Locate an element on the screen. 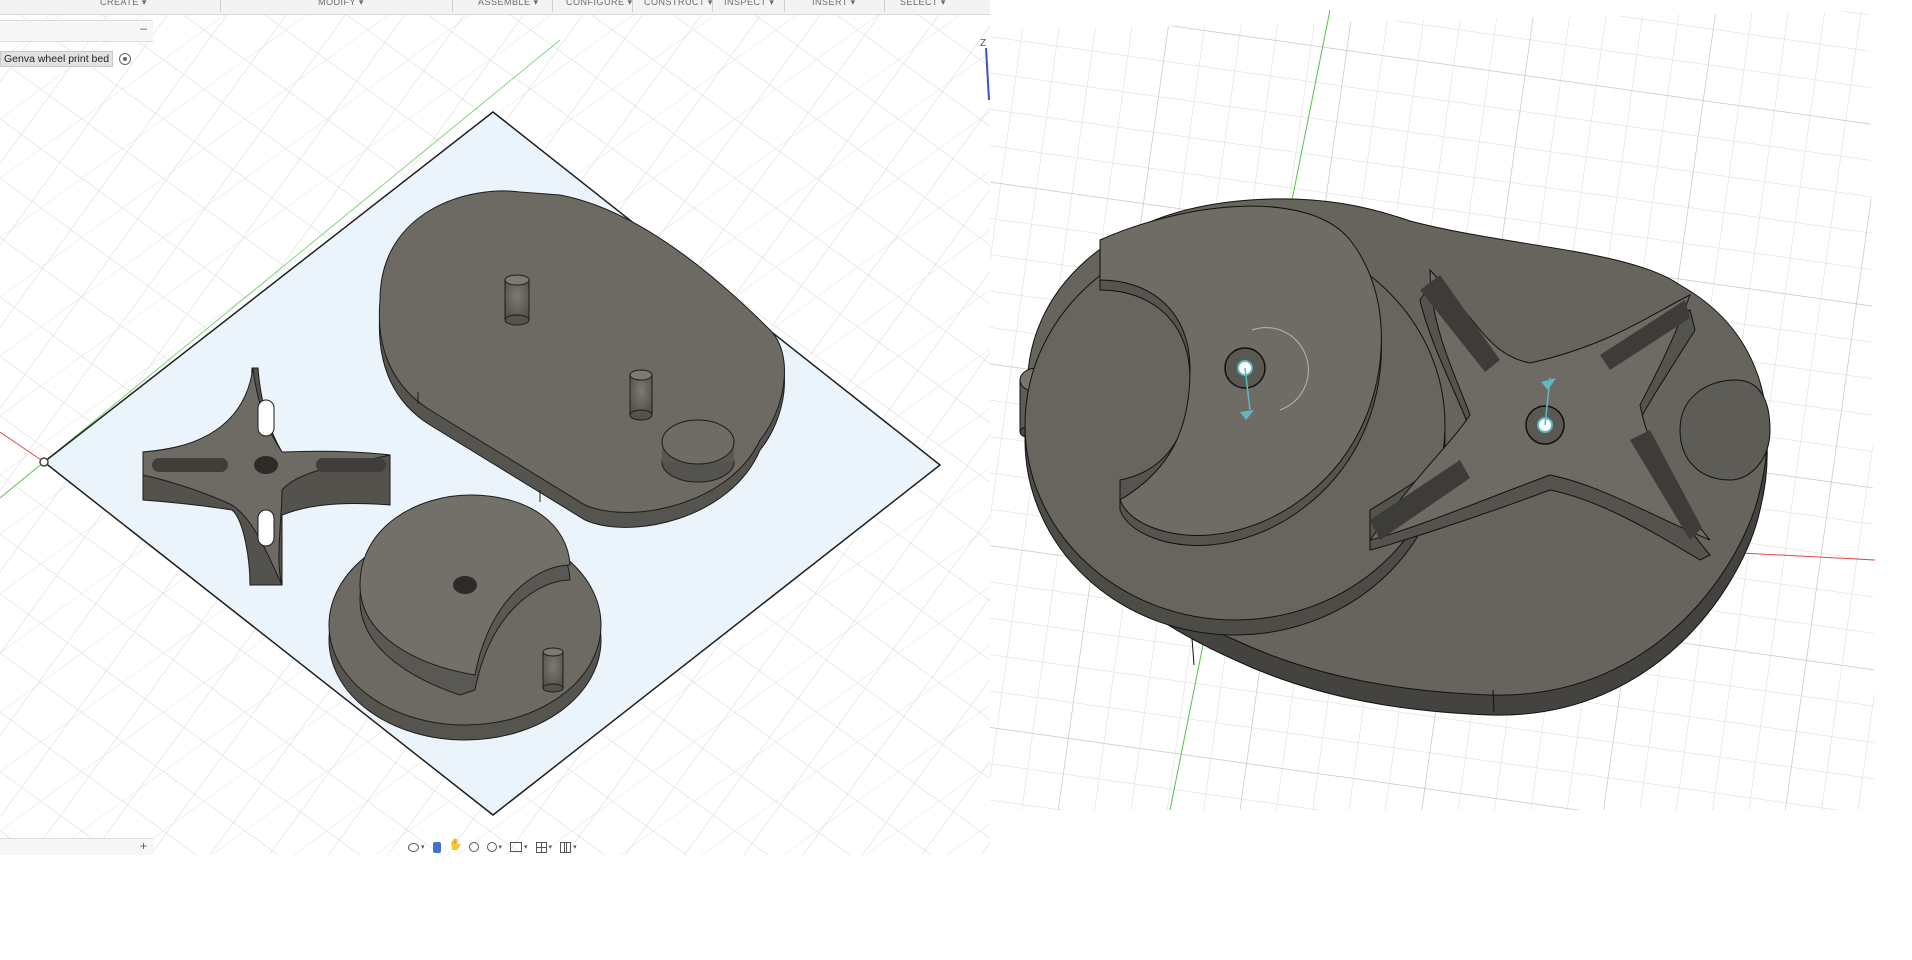  origin-point-icon is located at coordinates (44, 462).